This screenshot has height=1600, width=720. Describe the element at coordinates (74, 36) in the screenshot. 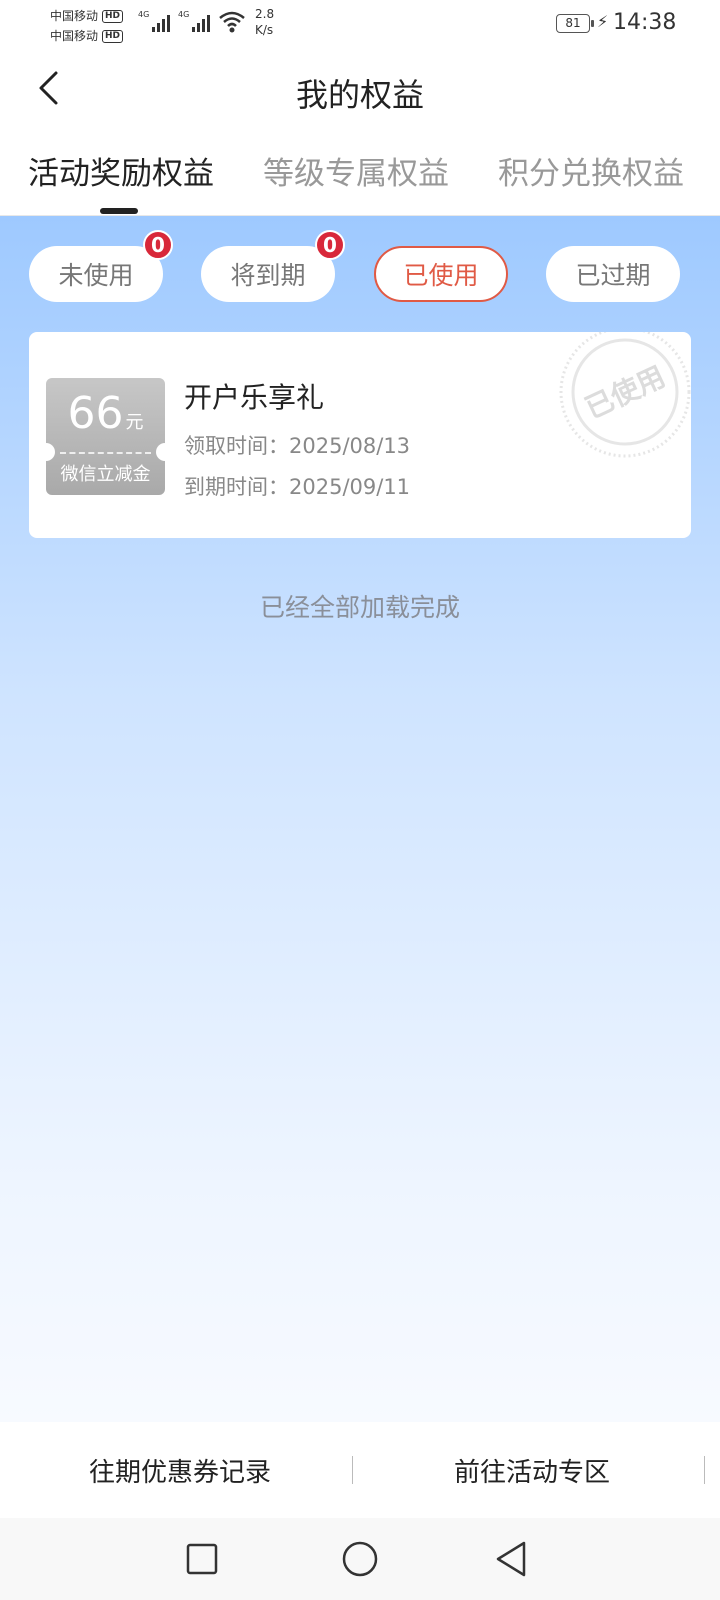

I see `carrier-2: 中国移动` at that location.